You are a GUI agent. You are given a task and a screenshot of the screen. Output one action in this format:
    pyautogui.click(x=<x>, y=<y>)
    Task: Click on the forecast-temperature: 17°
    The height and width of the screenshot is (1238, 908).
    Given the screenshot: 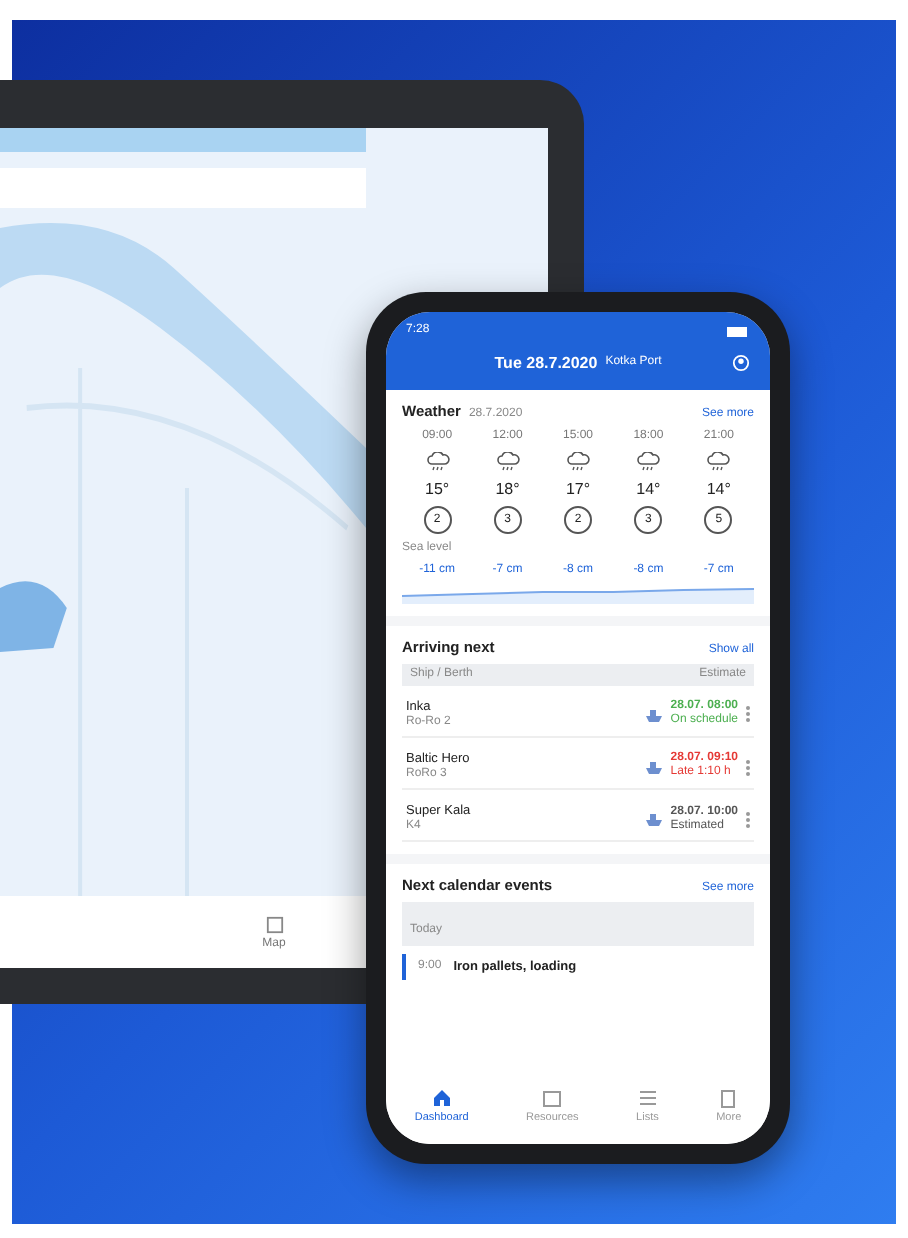 What is the action you would take?
    pyautogui.click(x=578, y=489)
    